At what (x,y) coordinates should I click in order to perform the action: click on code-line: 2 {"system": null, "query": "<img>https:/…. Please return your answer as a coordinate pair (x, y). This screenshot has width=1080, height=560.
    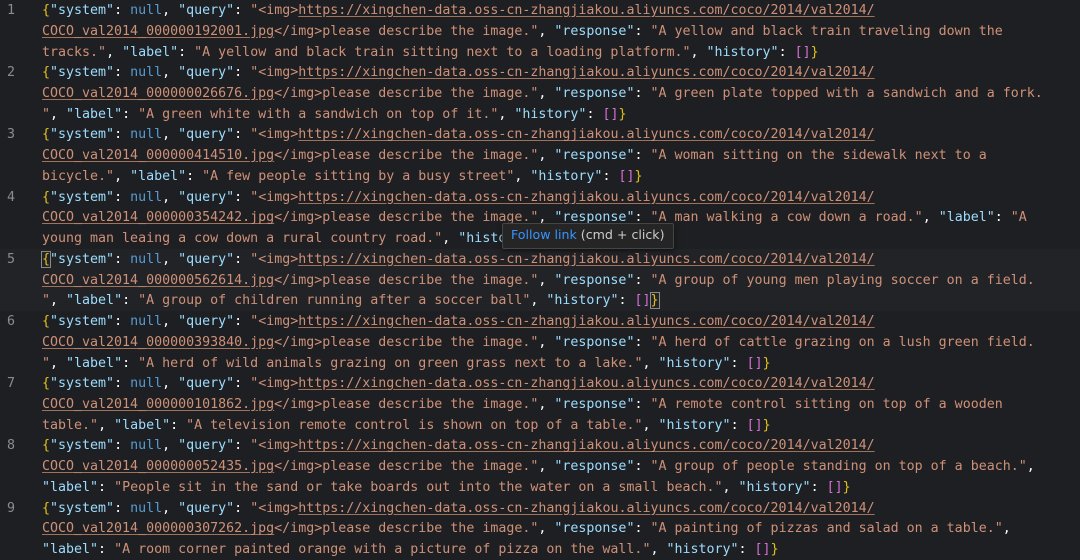
    Looking at the image, I should click on (540, 93).